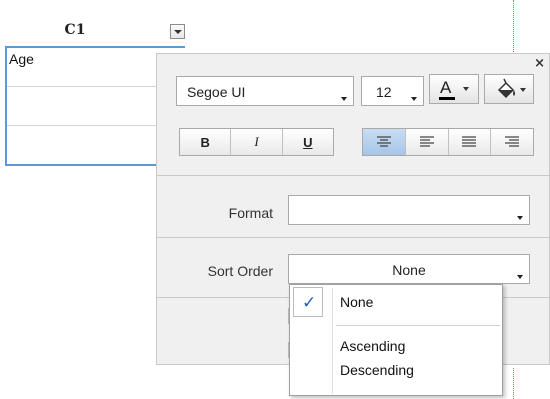  I want to click on alignment-group, so click(448, 142).